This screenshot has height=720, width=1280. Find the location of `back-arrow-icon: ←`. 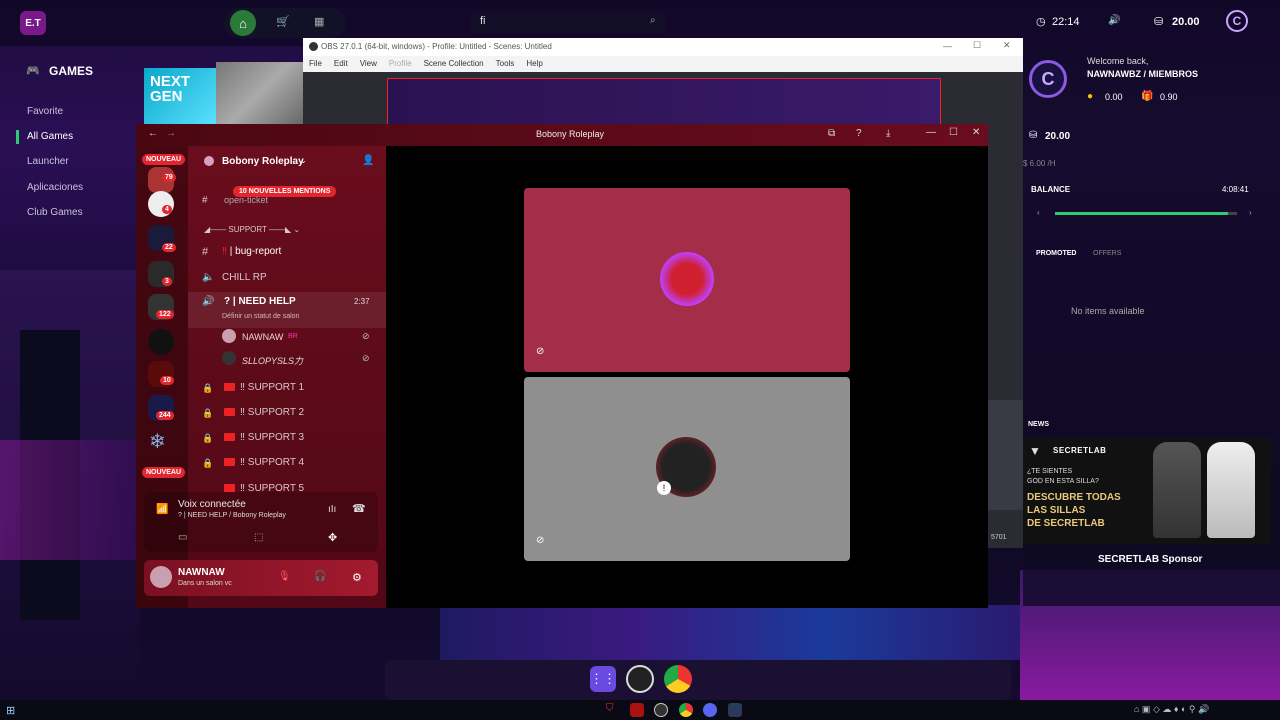

back-arrow-icon: ← is located at coordinates (153, 133).